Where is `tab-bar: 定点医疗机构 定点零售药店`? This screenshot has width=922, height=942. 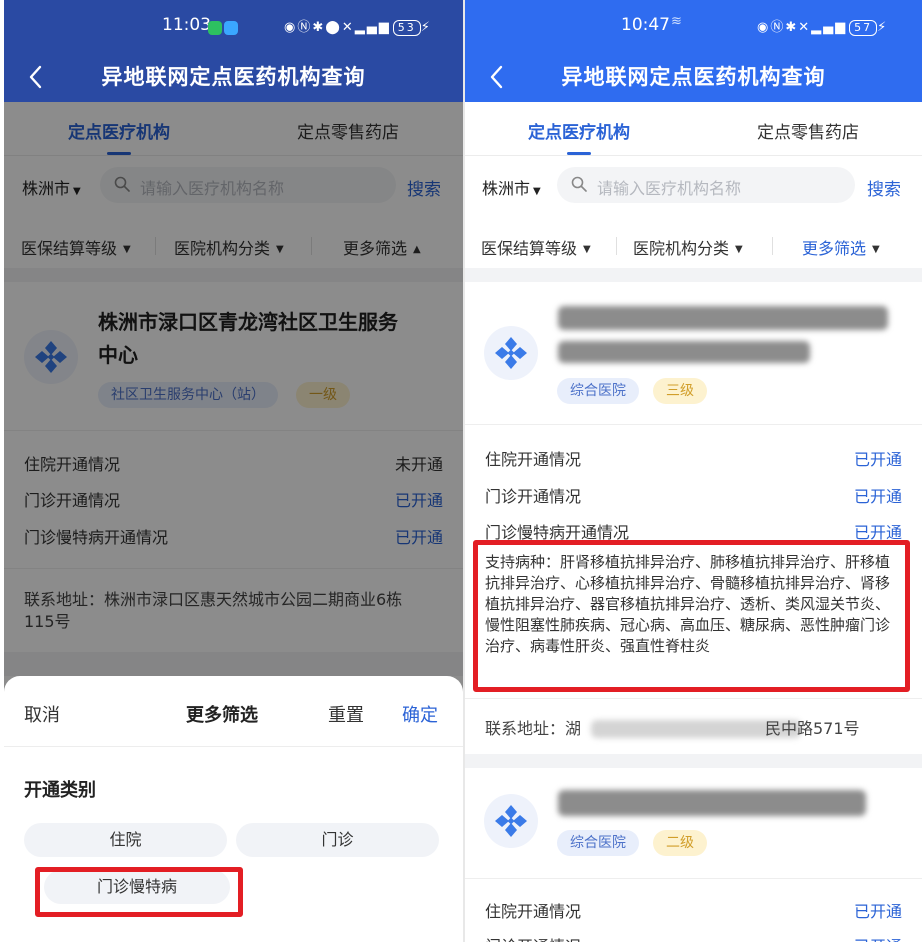 tab-bar: 定点医疗机构 定点零售药店 is located at coordinates (693, 129).